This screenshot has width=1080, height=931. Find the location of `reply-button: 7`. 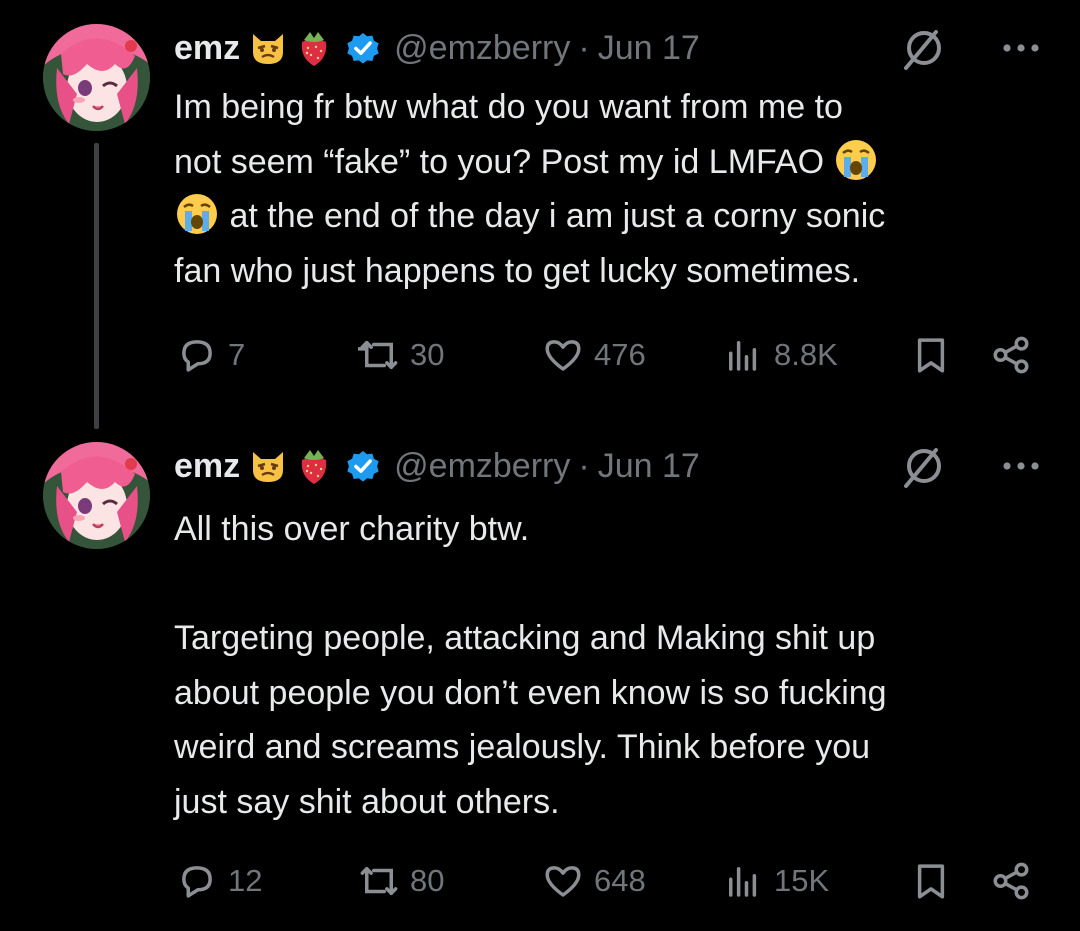

reply-button: 7 is located at coordinates (210, 355).